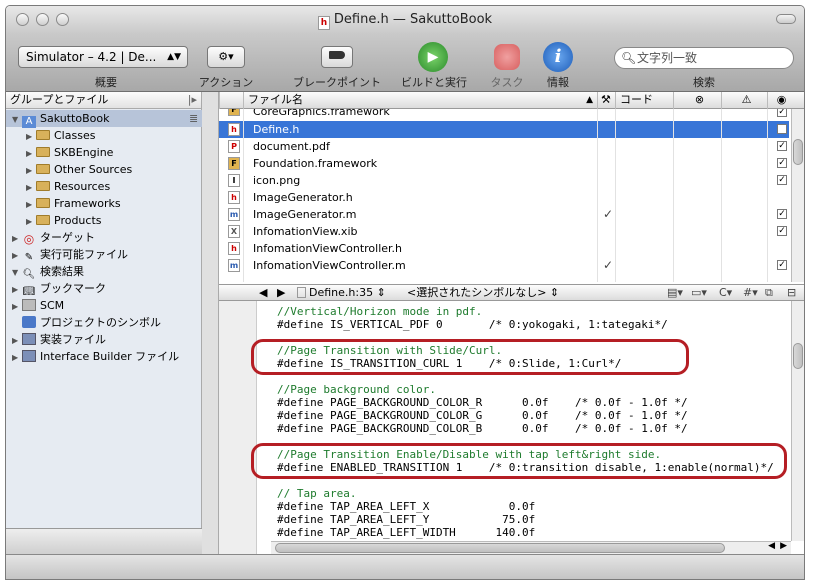  What do you see at coordinates (68, 186) in the screenshot?
I see `sidebar-item-resources: ▶ Resources` at bounding box center [68, 186].